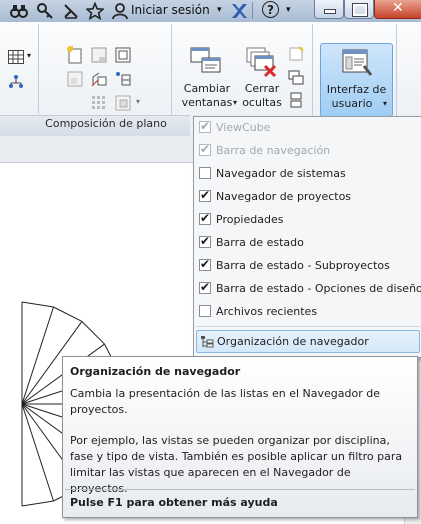 Image resolution: width=421 pixels, height=524 pixels. I want to click on checkbox-viewcube: ✔, so click(205, 126).